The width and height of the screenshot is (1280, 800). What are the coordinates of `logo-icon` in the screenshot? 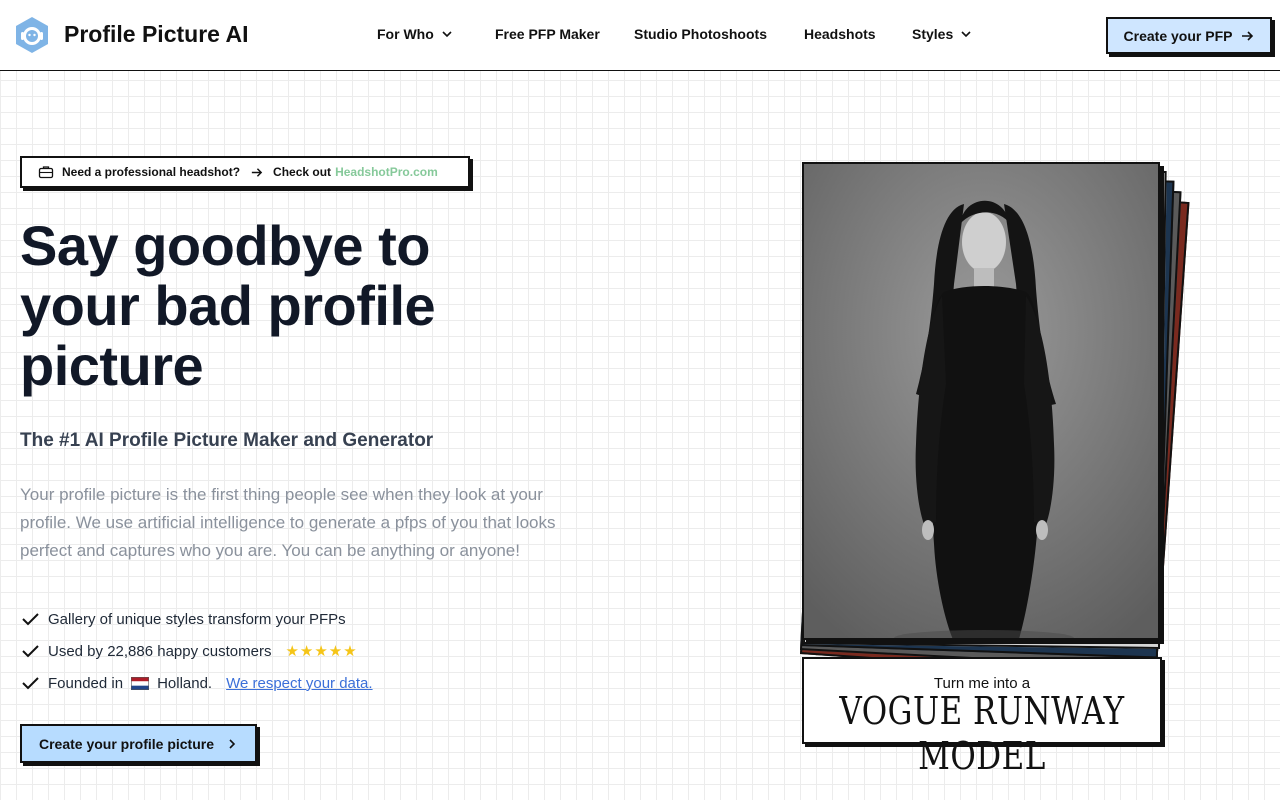 It's located at (32, 35).